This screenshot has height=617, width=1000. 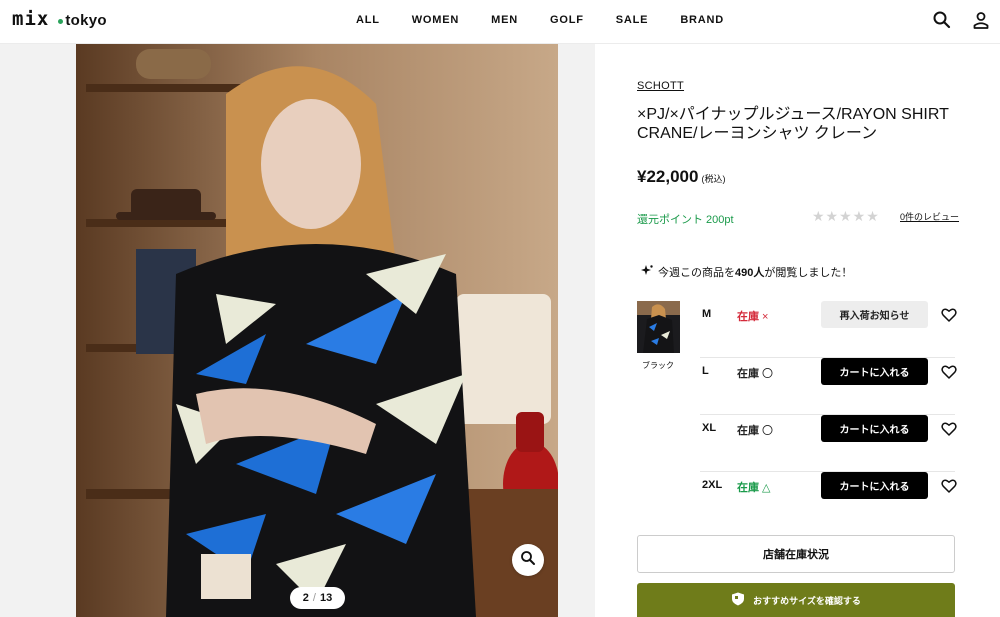 I want to click on logo-tokyo-text: tokyo, so click(x=86, y=20).